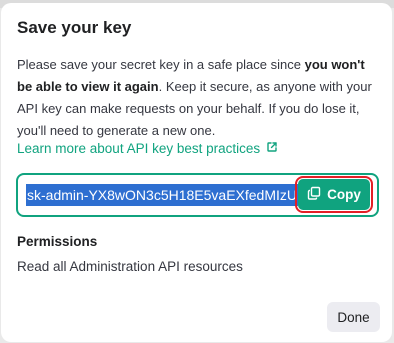  Describe the element at coordinates (314, 194) in the screenshot. I see `copy-icon` at that location.